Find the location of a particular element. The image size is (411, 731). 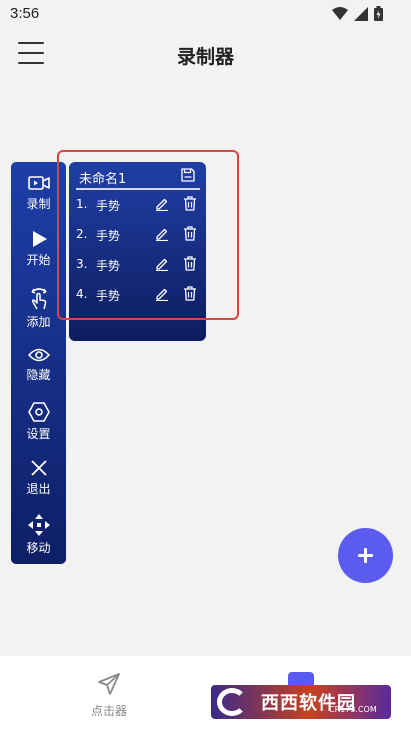

video-record-icon is located at coordinates (38, 183).